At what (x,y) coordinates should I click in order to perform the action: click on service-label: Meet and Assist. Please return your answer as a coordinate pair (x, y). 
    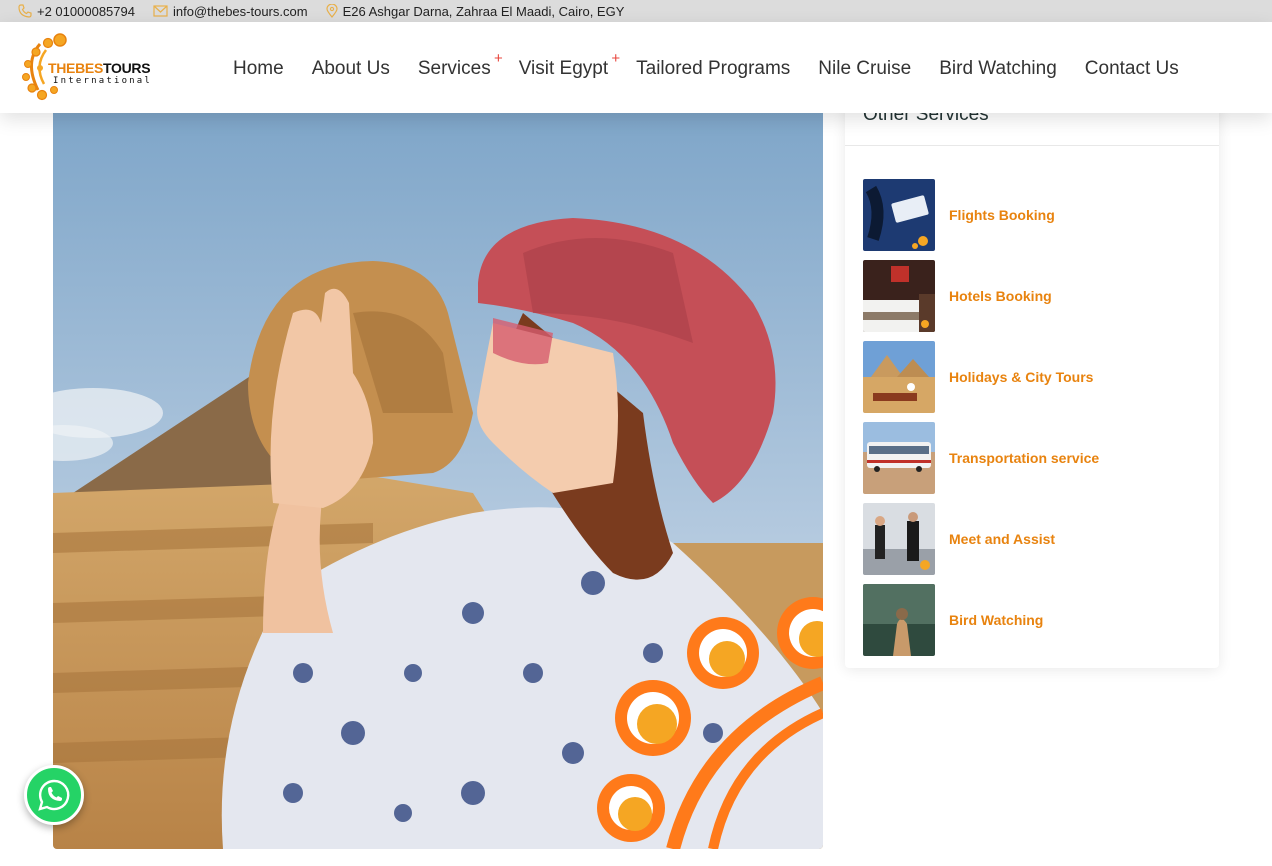
    Looking at the image, I should click on (1002, 538).